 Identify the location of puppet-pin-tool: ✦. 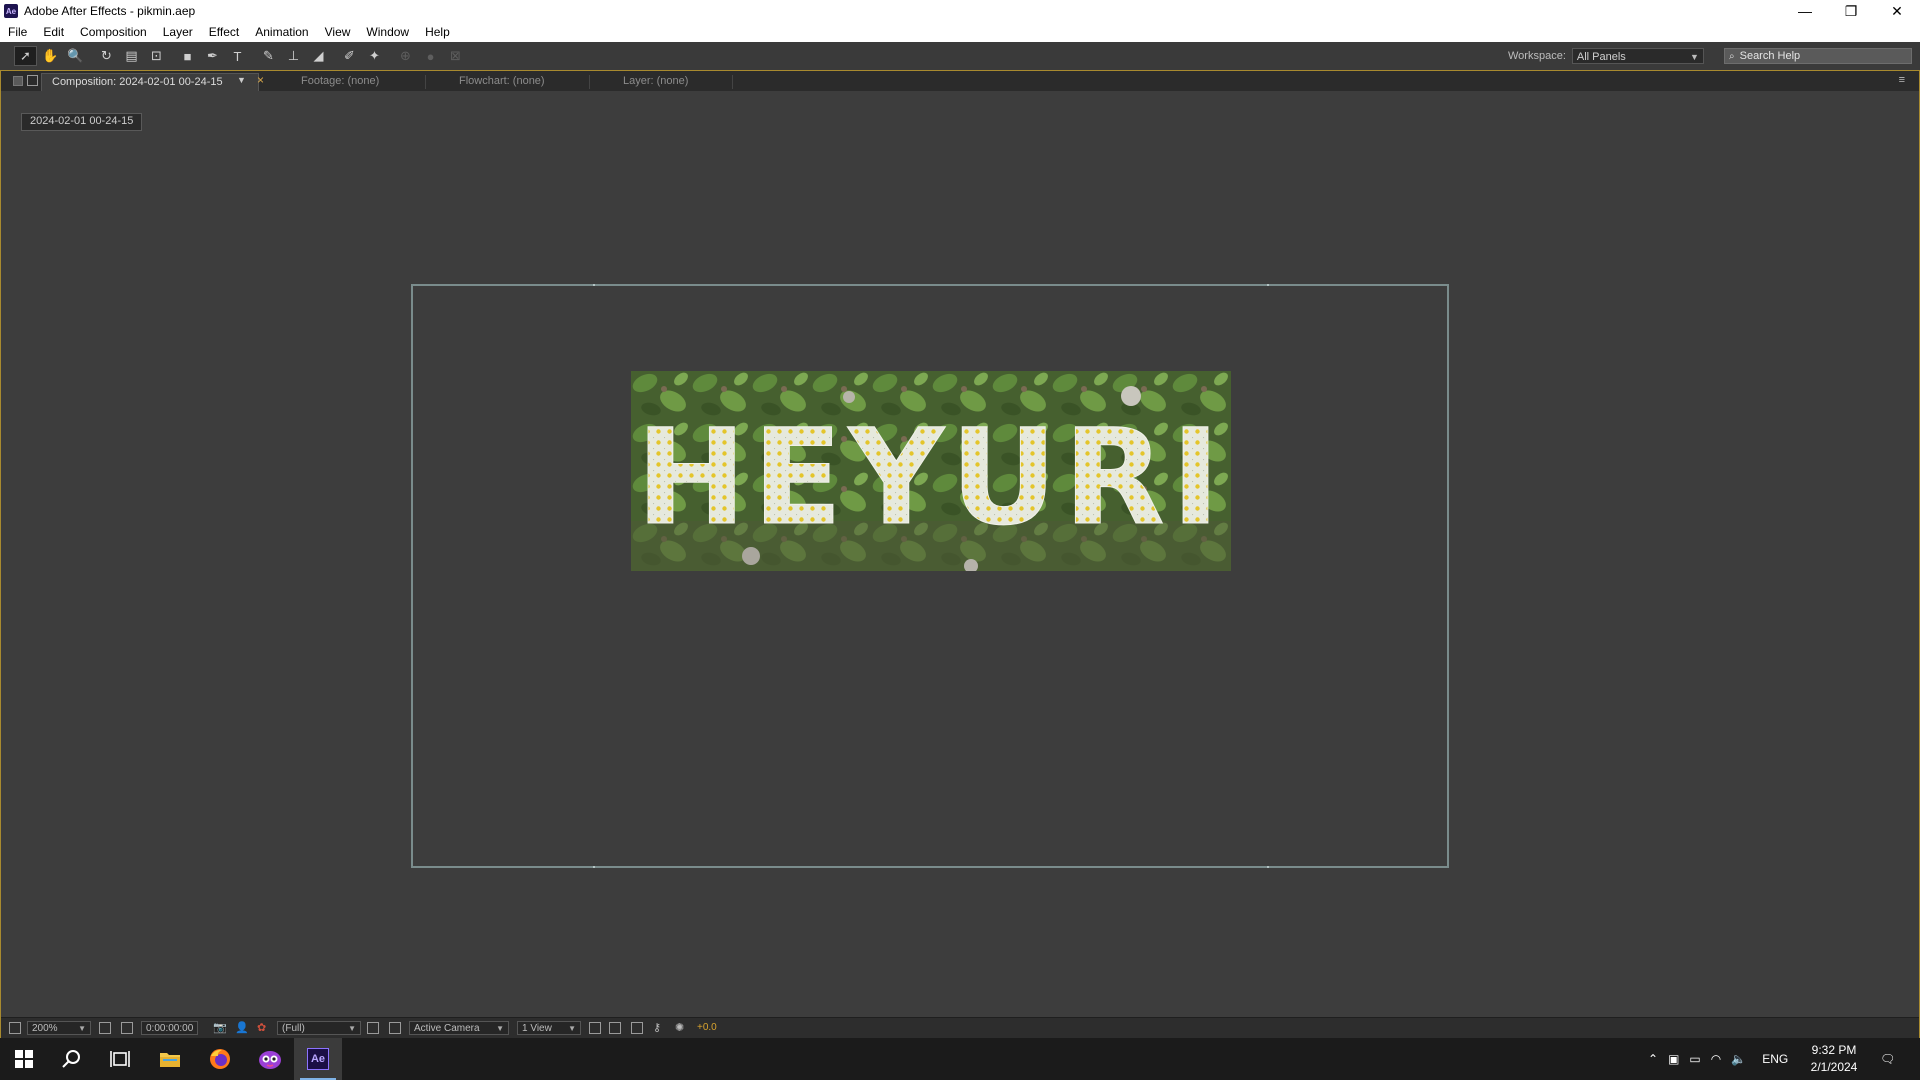
(374, 56).